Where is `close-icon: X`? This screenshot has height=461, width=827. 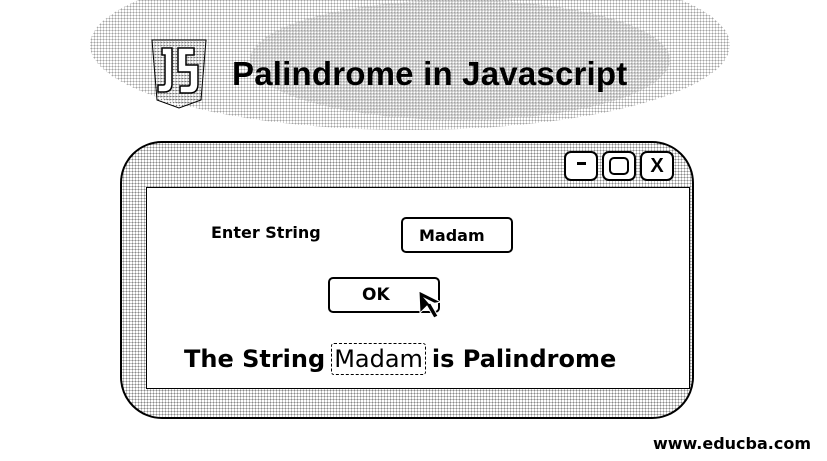
close-icon: X is located at coordinates (657, 166).